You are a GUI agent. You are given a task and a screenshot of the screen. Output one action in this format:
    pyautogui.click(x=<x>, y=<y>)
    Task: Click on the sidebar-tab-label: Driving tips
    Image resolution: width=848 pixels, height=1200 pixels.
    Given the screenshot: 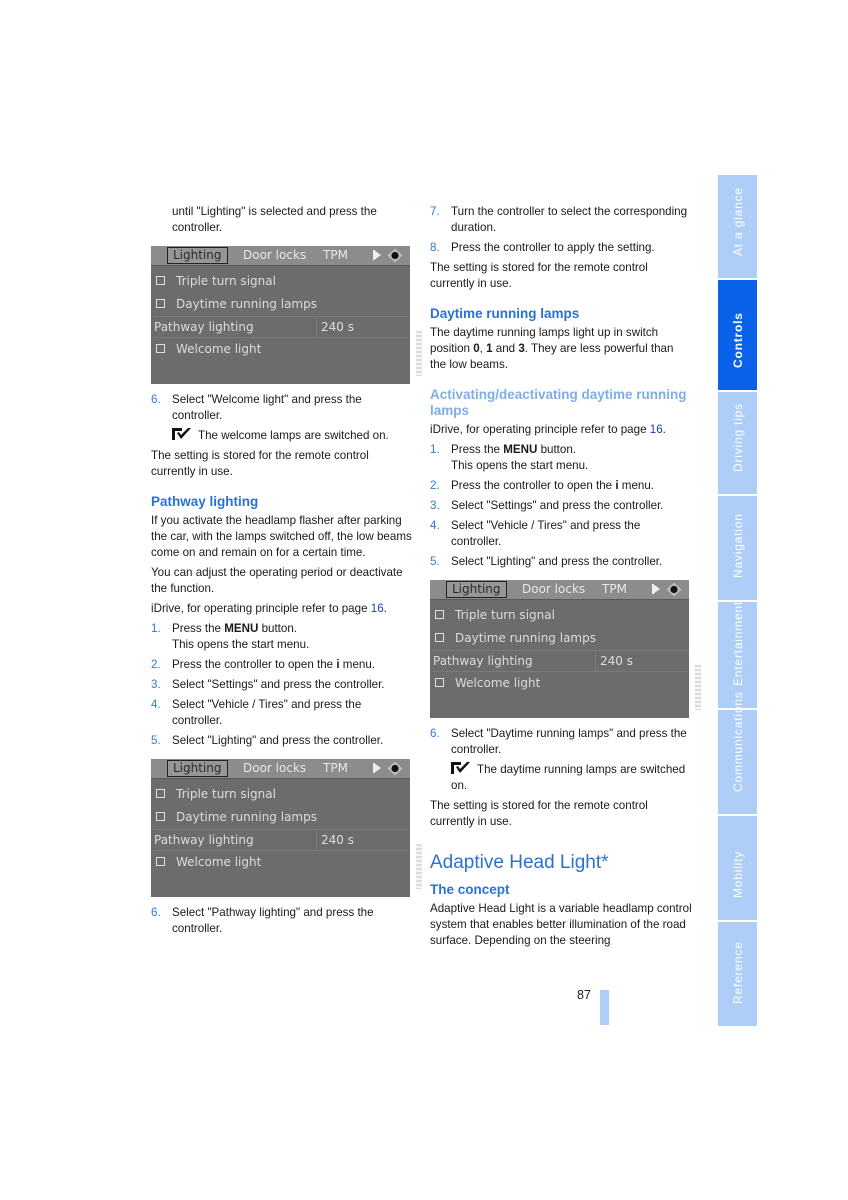 What is the action you would take?
    pyautogui.click(x=737, y=437)
    